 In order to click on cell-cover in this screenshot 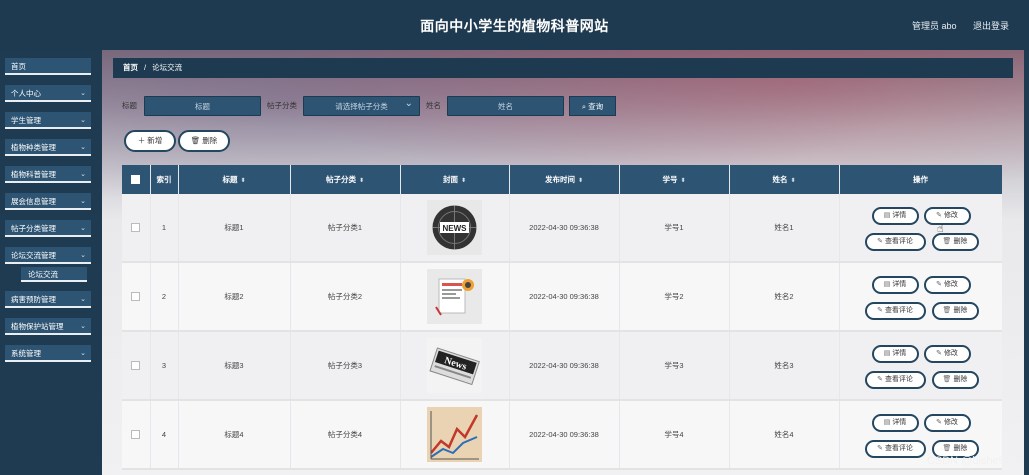, I will do `click(455, 297)`.